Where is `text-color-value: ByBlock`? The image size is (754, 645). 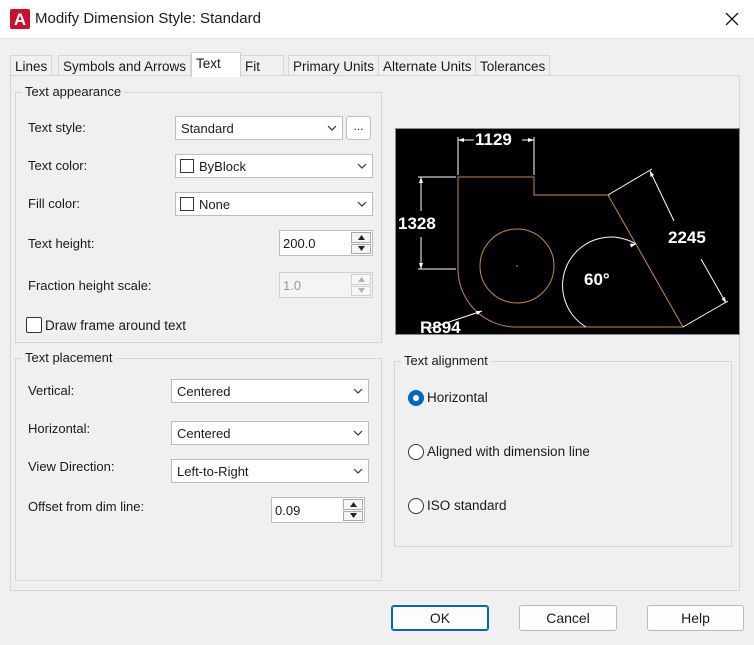
text-color-value: ByBlock is located at coordinates (222, 166).